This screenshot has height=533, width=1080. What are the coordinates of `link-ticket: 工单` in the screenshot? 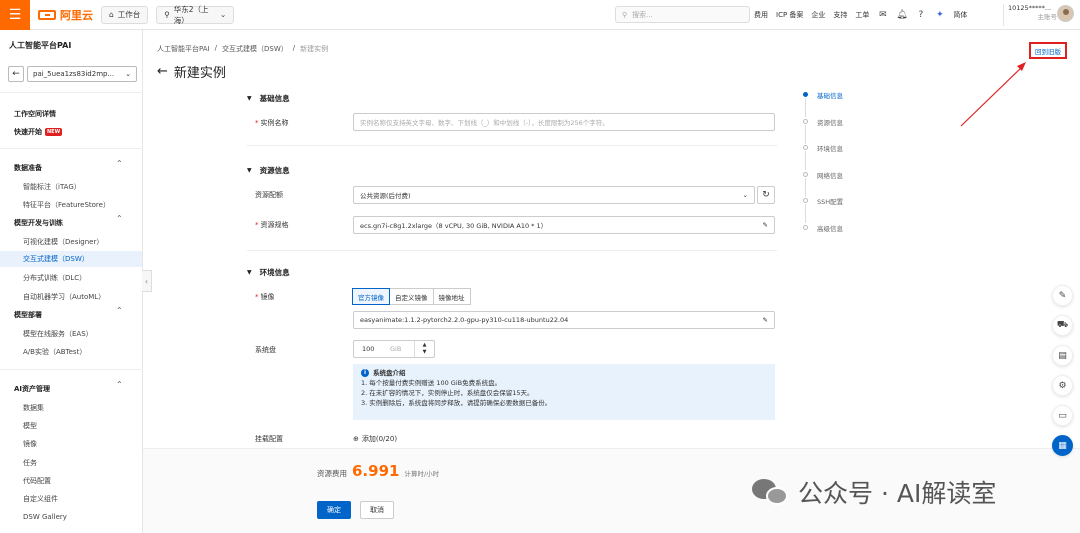 It's located at (862, 15).